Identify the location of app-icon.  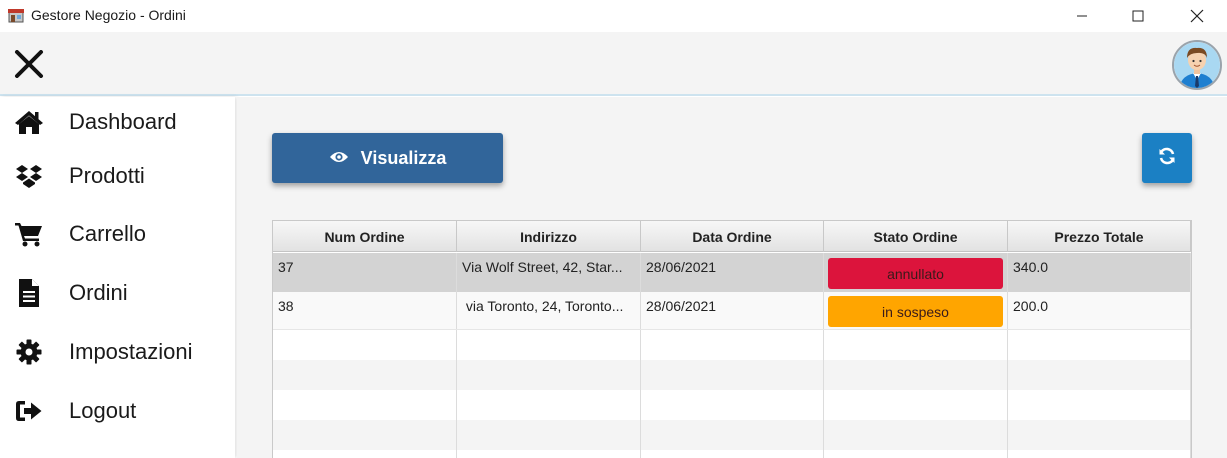
(16, 15).